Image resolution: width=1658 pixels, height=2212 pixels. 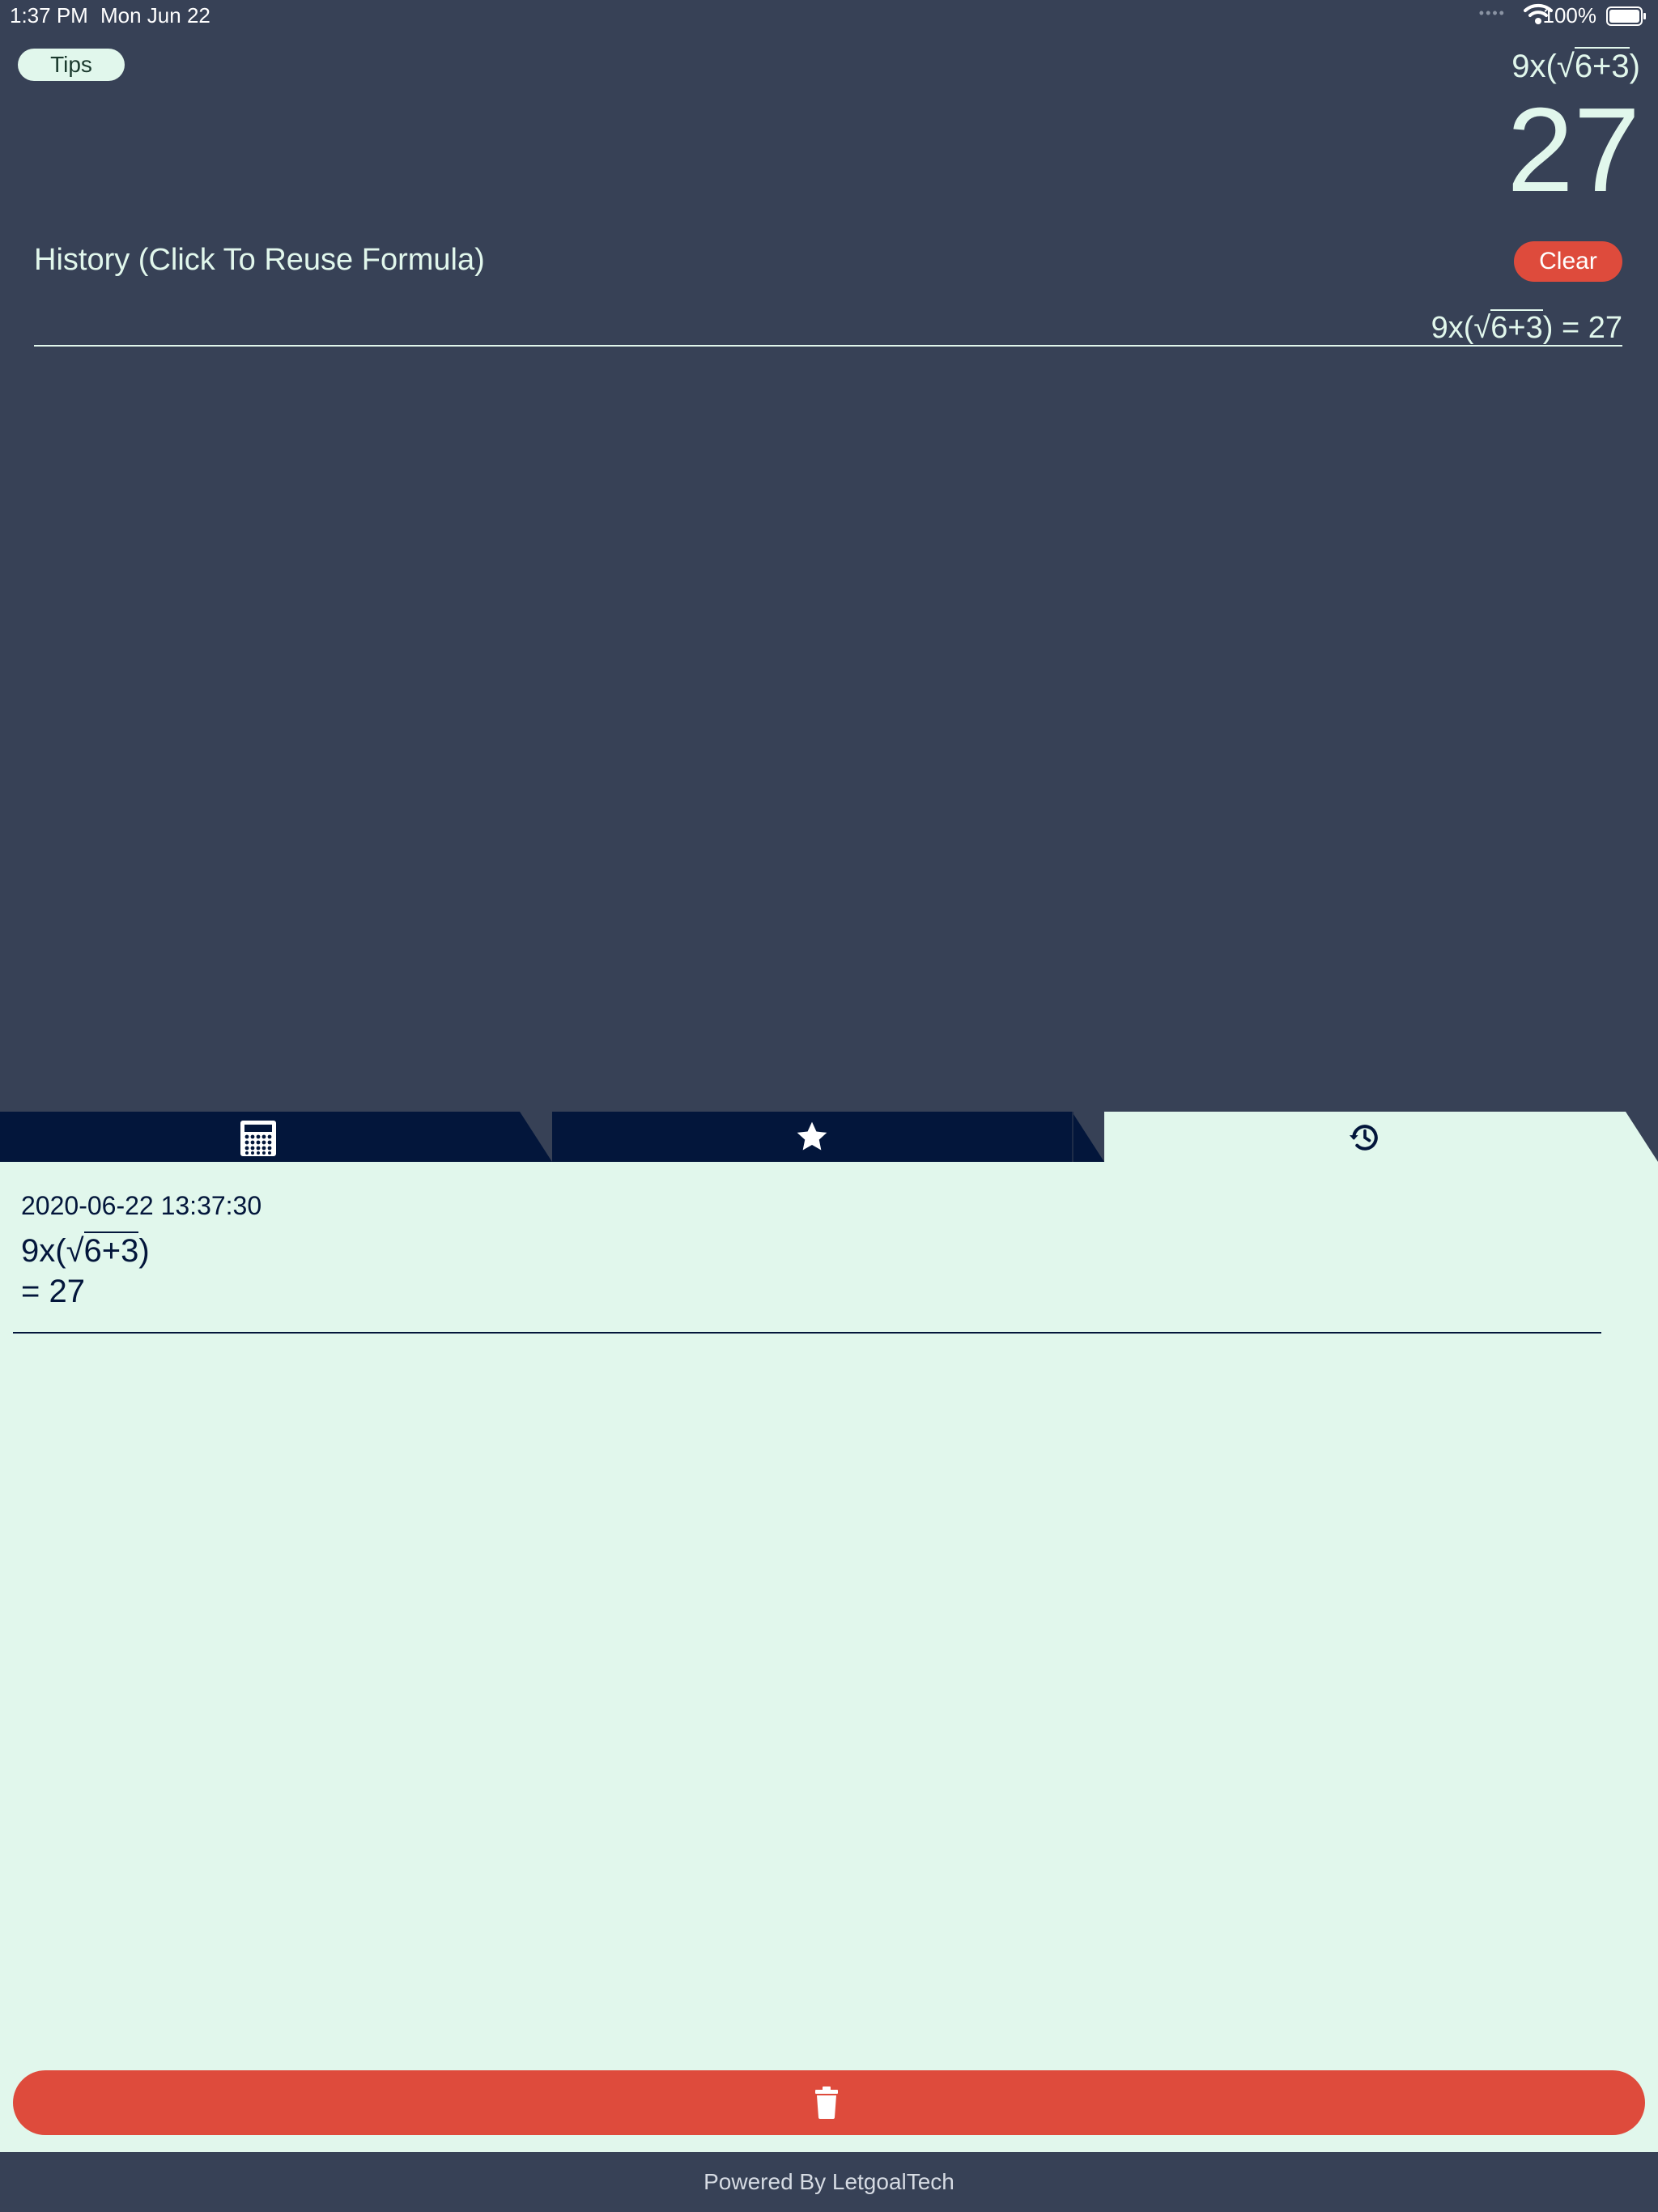 I want to click on tab-calculator, so click(x=276, y=1137).